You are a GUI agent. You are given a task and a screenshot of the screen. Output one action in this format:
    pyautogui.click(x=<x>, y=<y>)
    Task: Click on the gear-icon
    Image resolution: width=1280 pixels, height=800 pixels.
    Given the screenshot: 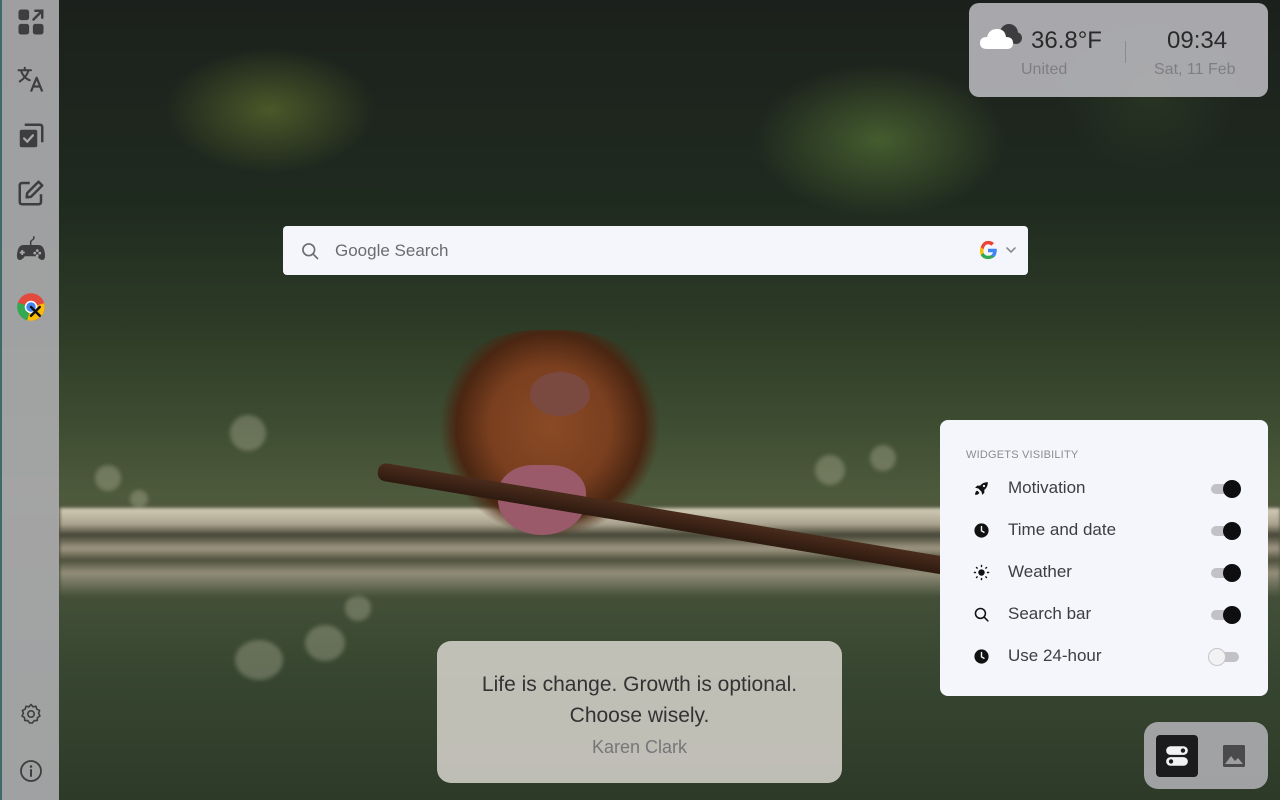 What is the action you would take?
    pyautogui.click(x=31, y=713)
    